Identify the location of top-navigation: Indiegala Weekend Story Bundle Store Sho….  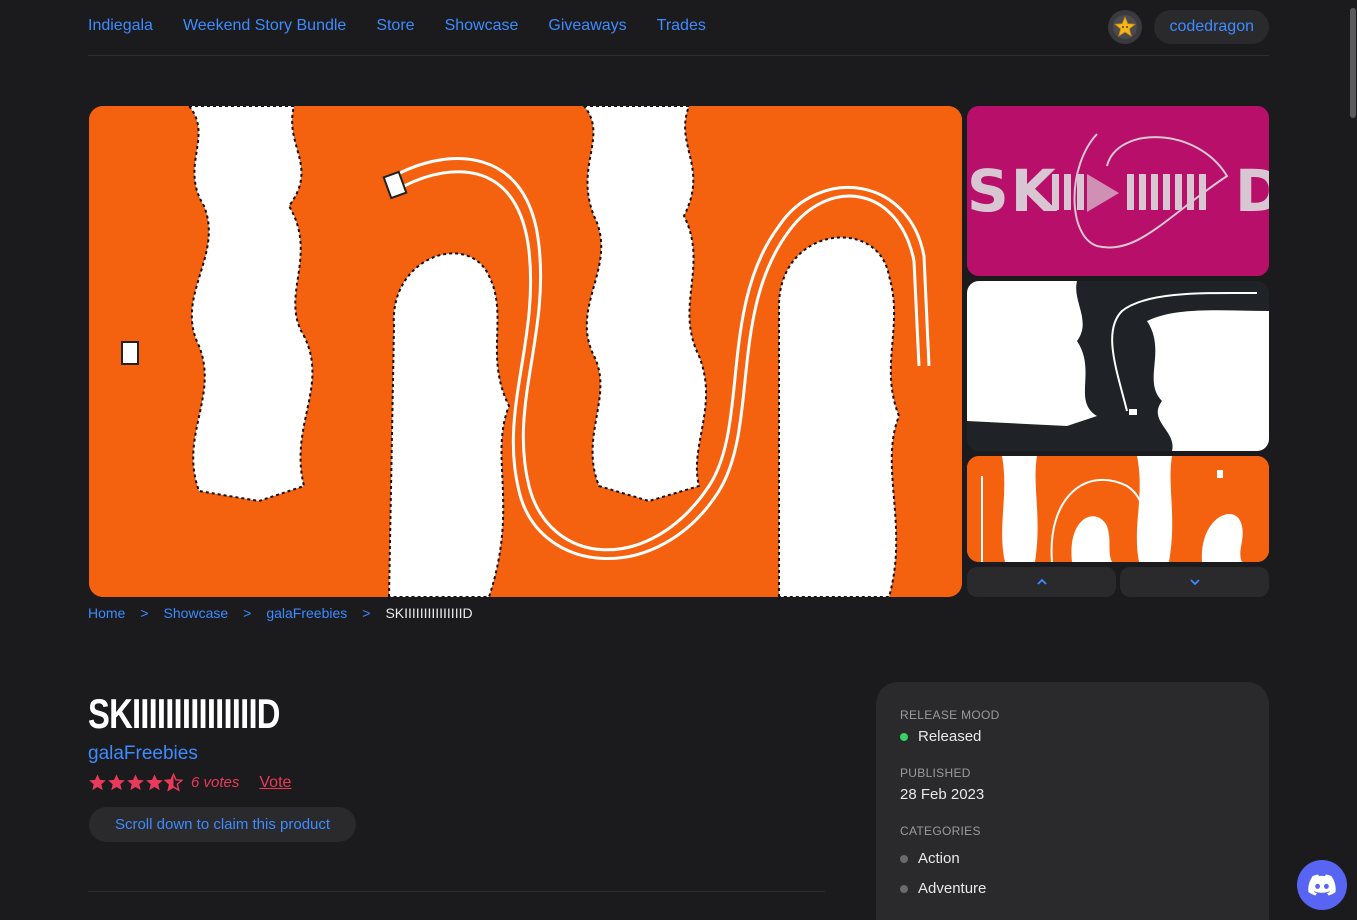
(678, 28).